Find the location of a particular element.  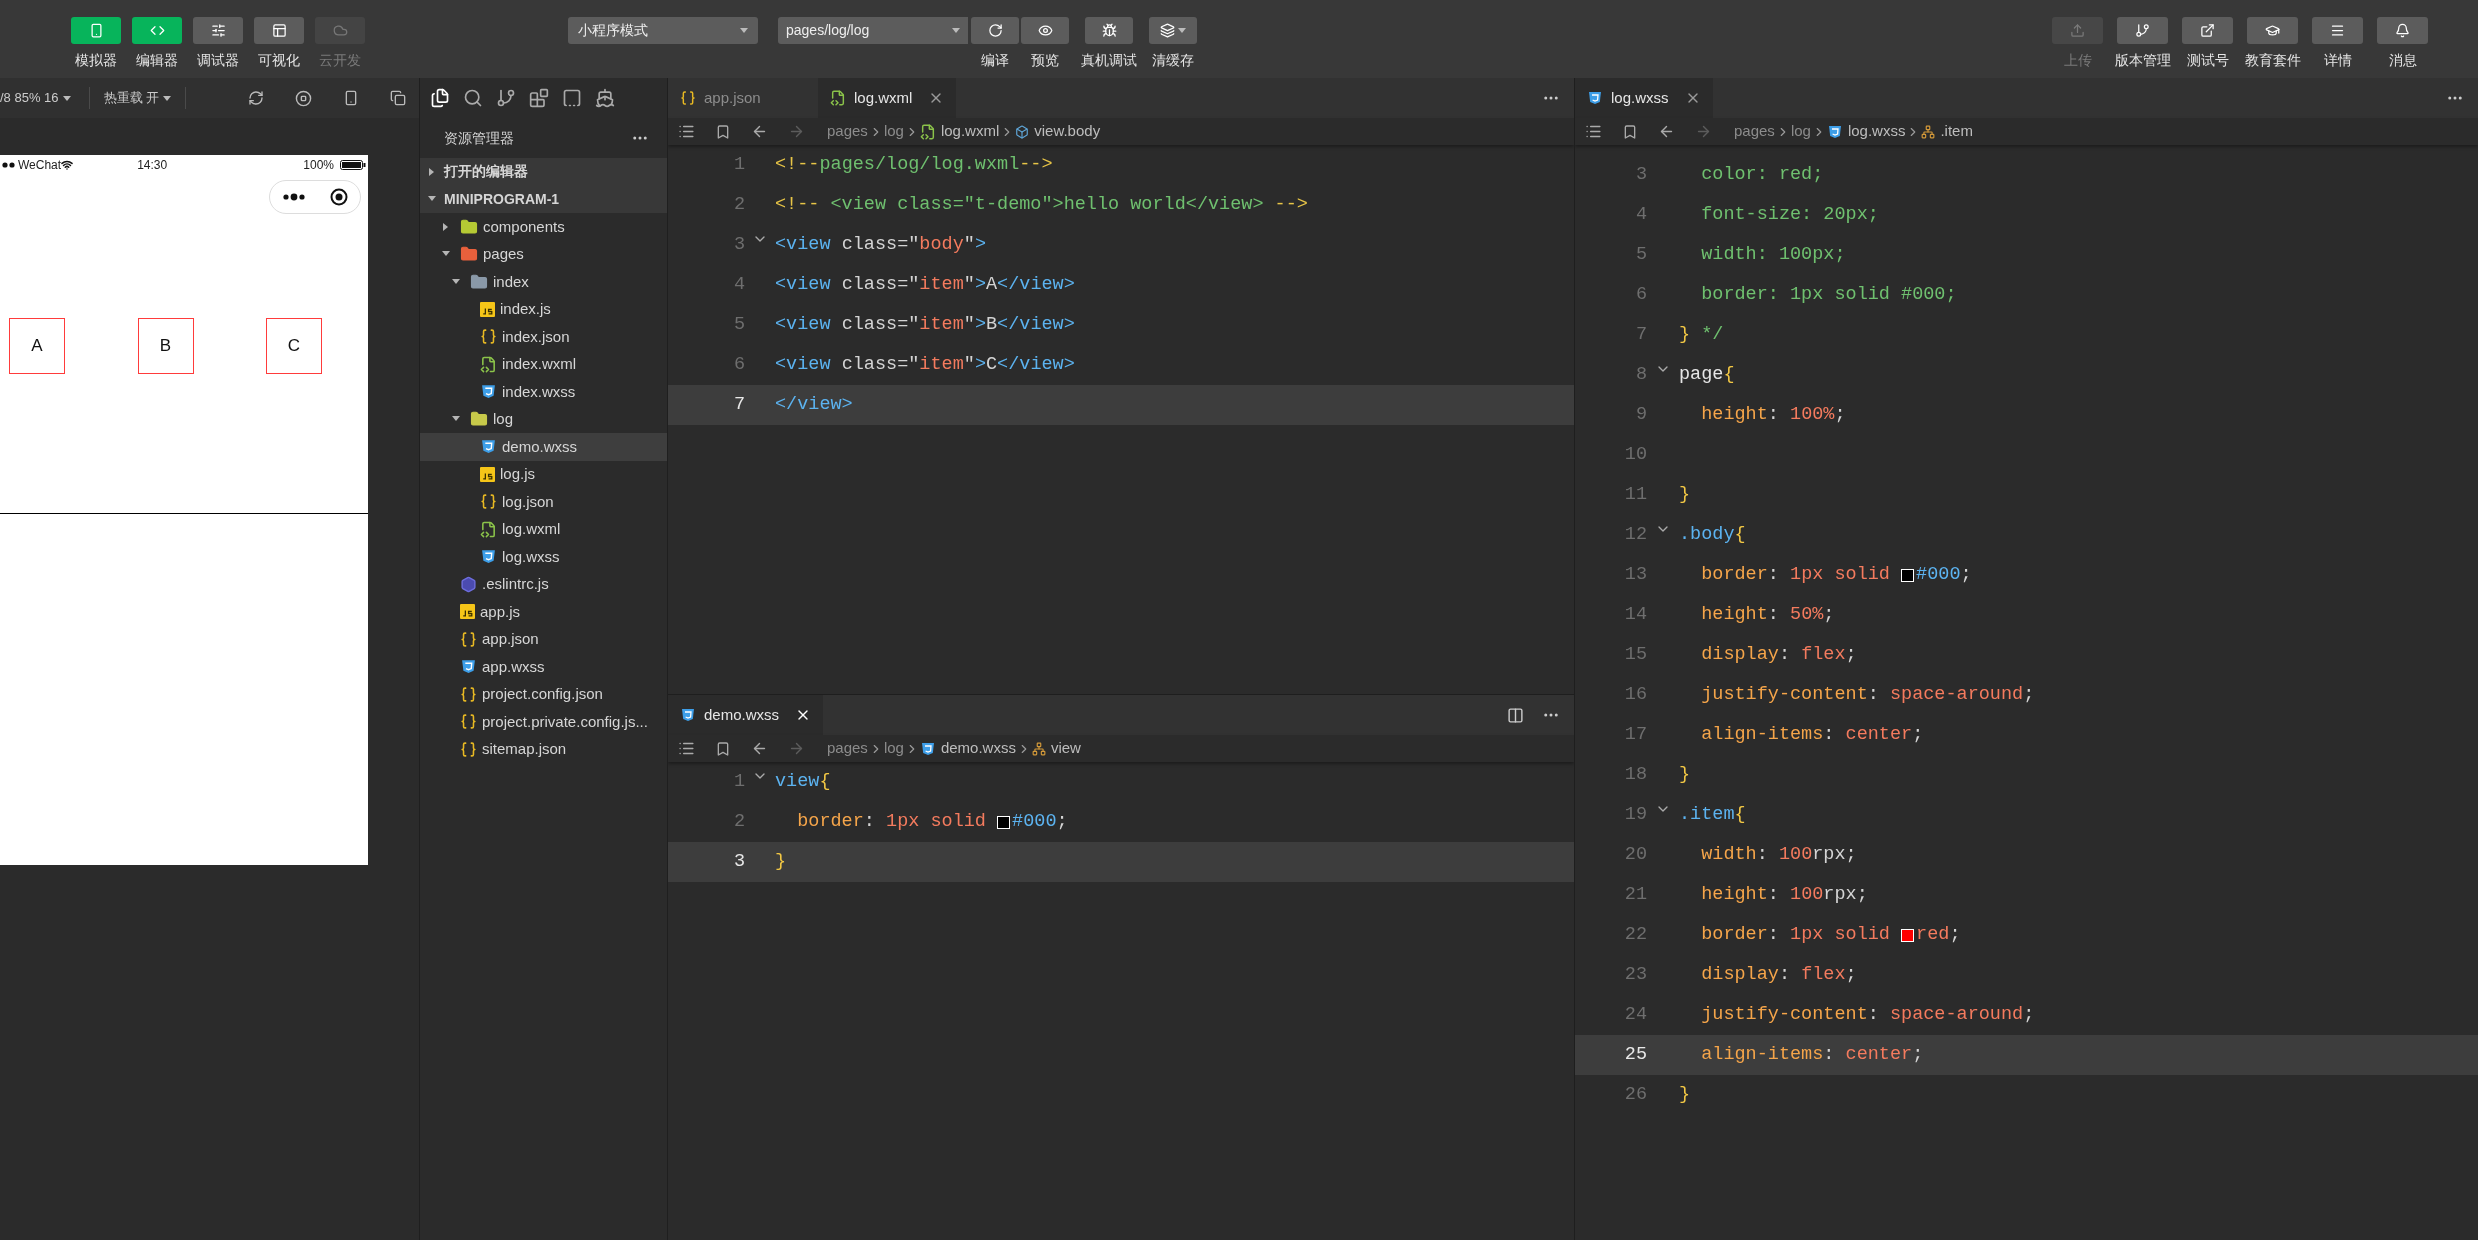

file-item: app.wxss is located at coordinates (543, 667).